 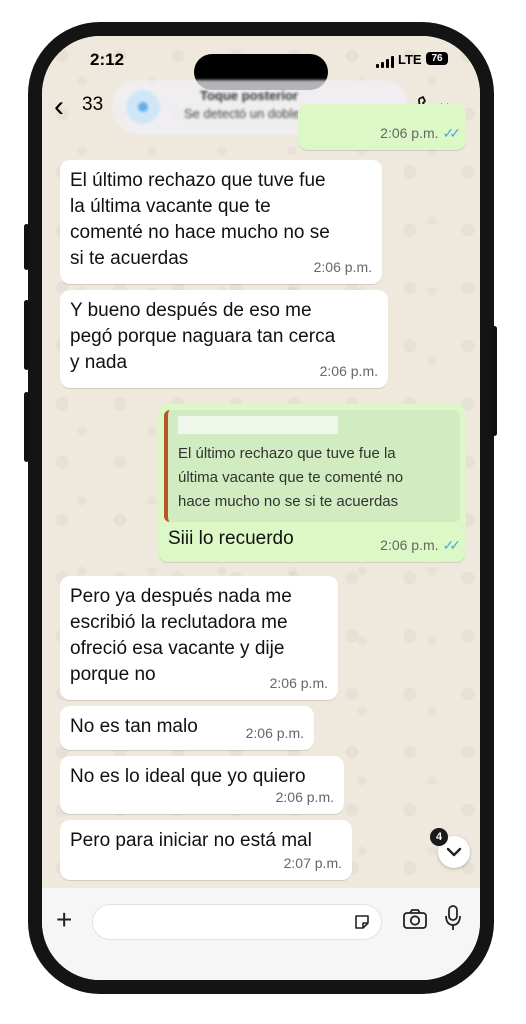 I want to click on quoted-sender-redacted, so click(x=258, y=425).